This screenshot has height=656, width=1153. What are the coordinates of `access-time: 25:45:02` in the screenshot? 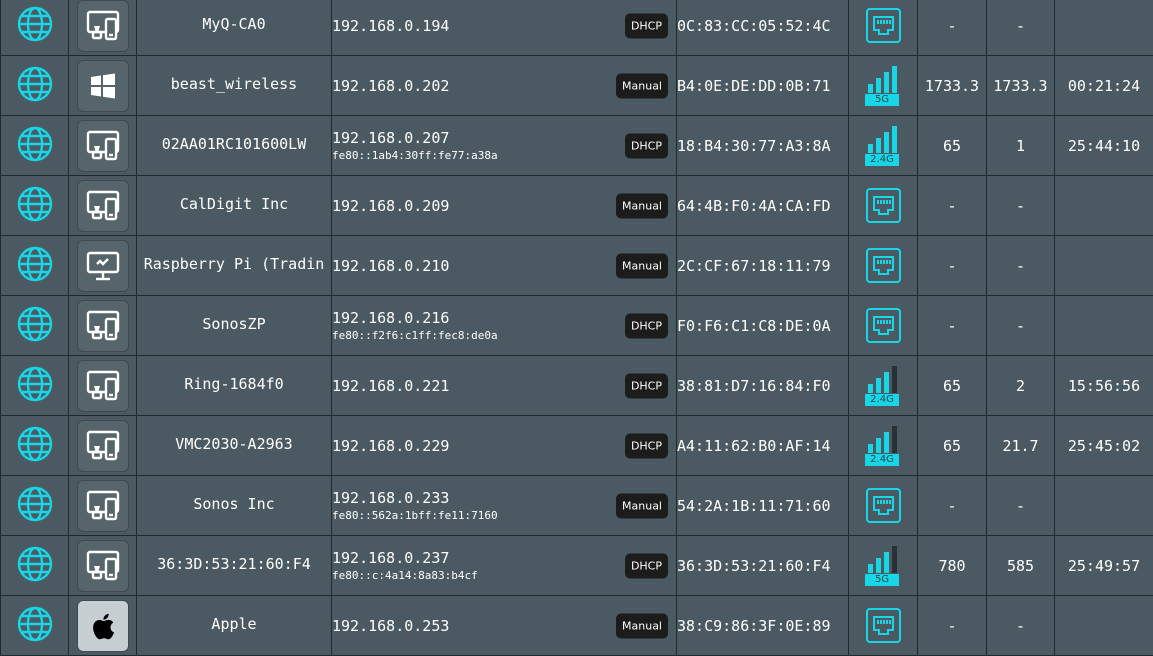 It's located at (1104, 446).